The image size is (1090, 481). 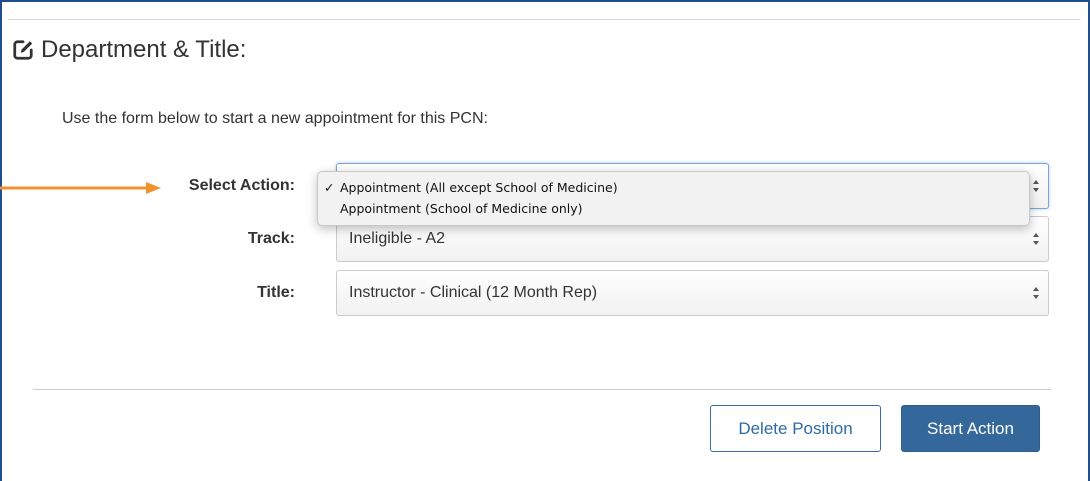 What do you see at coordinates (276, 292) in the screenshot?
I see `title-label: Title:` at bounding box center [276, 292].